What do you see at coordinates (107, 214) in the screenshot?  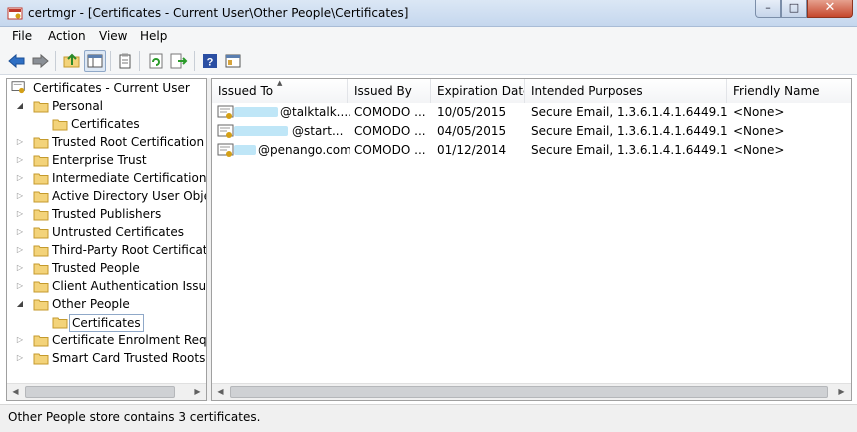 I see `tree-item-label: Trusted Publishers` at bounding box center [107, 214].